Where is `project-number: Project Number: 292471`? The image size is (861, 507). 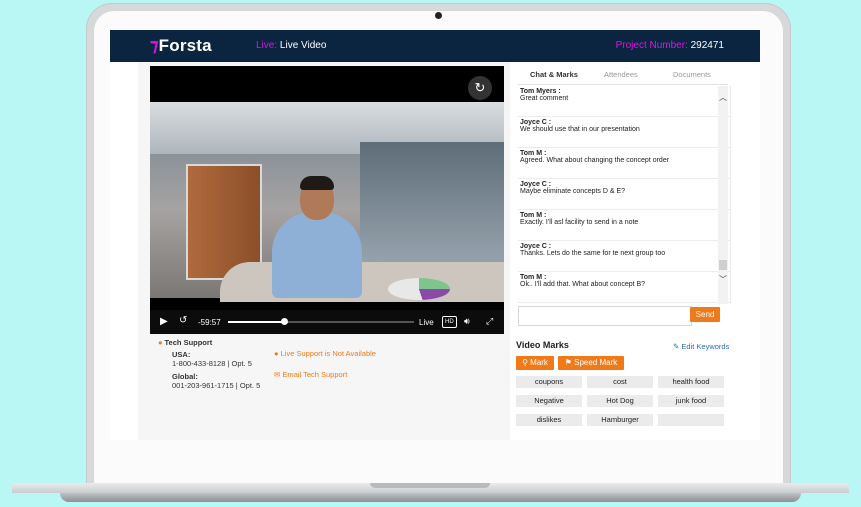
project-number: Project Number: 292471 is located at coordinates (670, 45).